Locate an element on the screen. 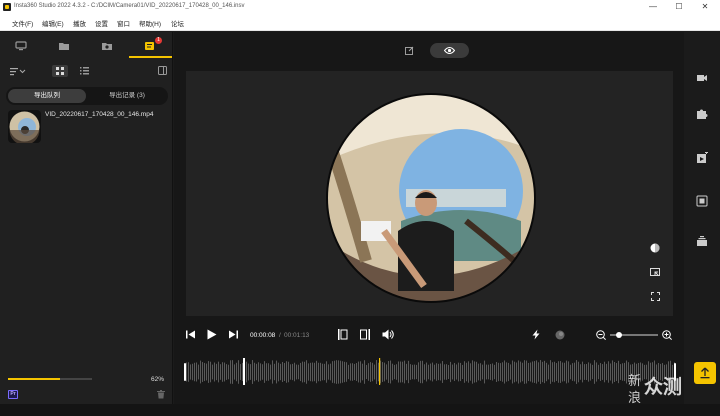  collapse-panel-icon is located at coordinates (162, 70).